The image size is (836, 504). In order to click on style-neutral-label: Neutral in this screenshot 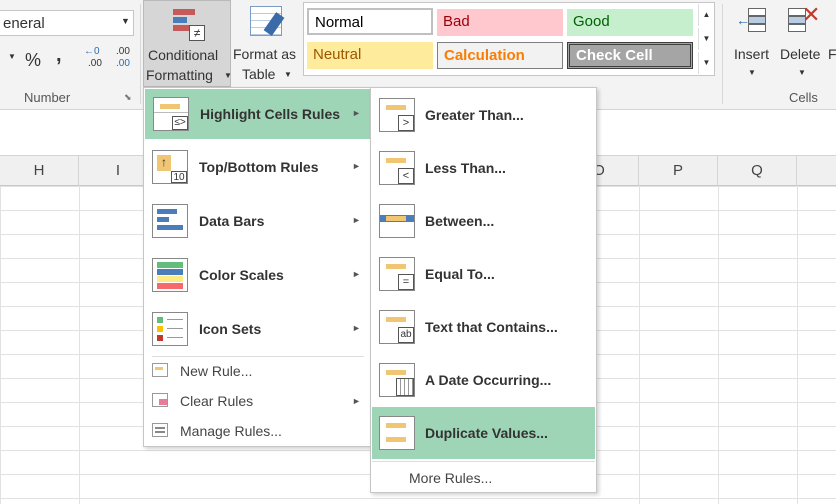, I will do `click(337, 54)`.